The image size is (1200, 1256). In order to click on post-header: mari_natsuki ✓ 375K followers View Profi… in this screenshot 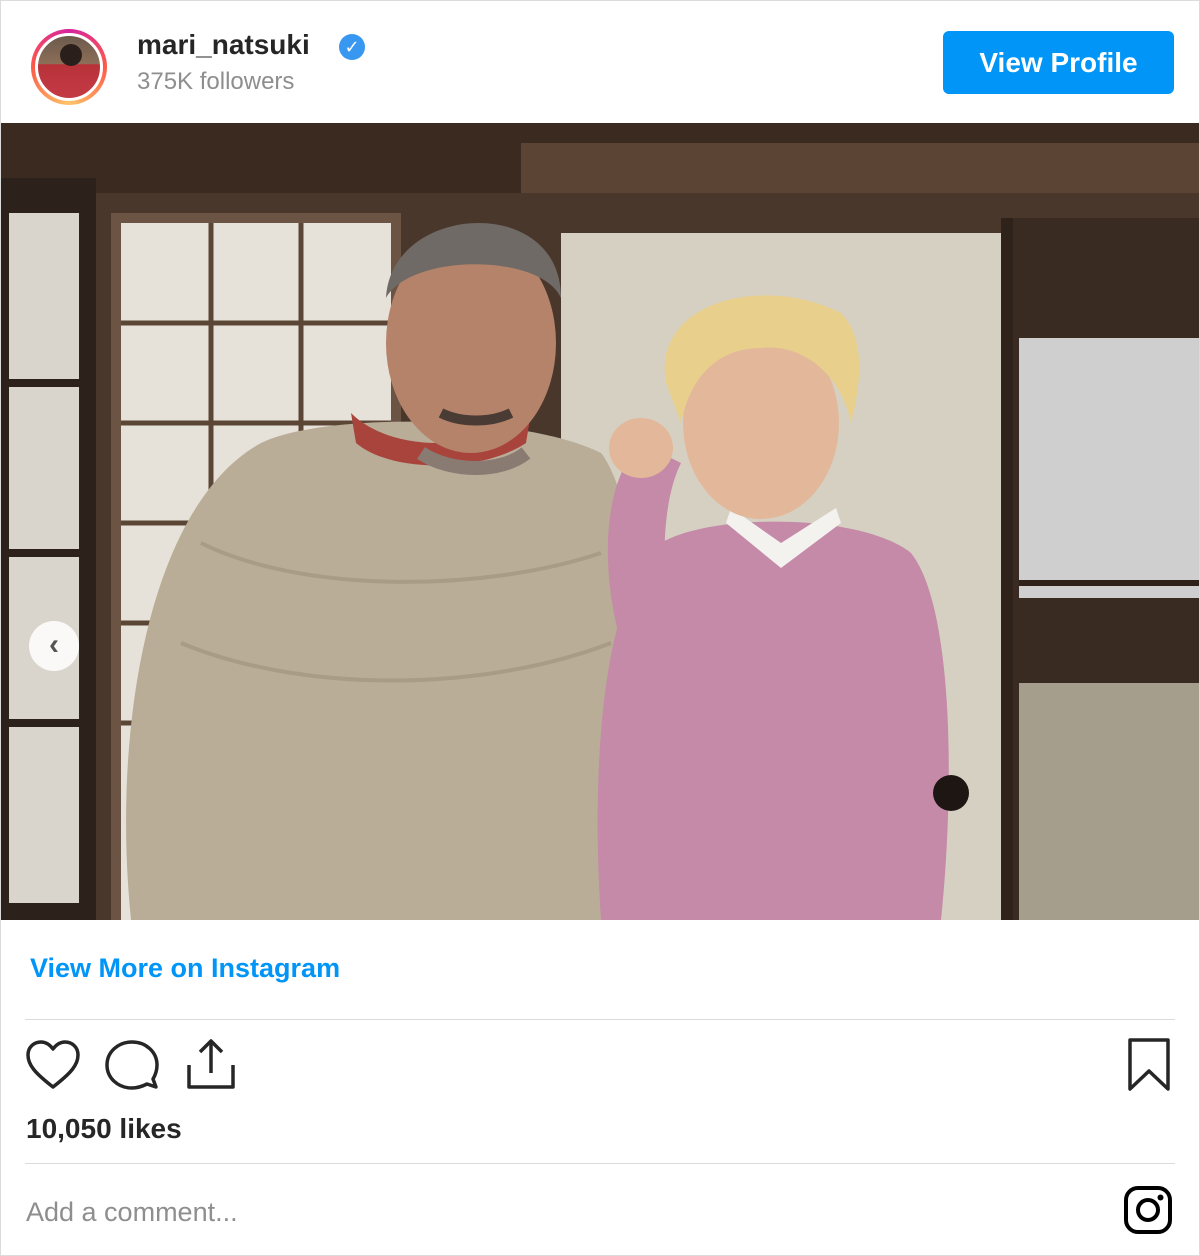, I will do `click(600, 62)`.